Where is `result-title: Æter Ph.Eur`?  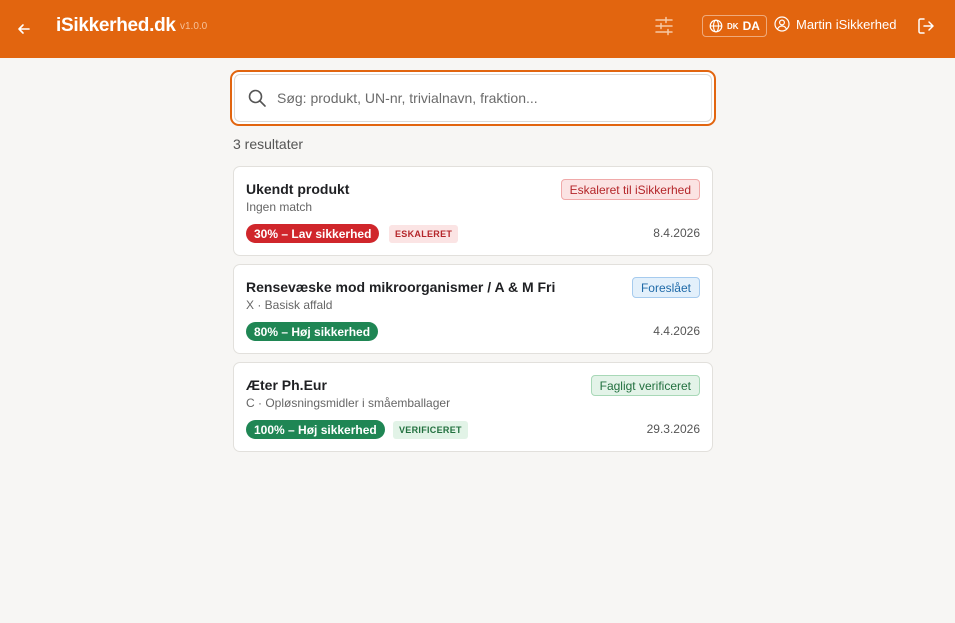 result-title: Æter Ph.Eur is located at coordinates (286, 385).